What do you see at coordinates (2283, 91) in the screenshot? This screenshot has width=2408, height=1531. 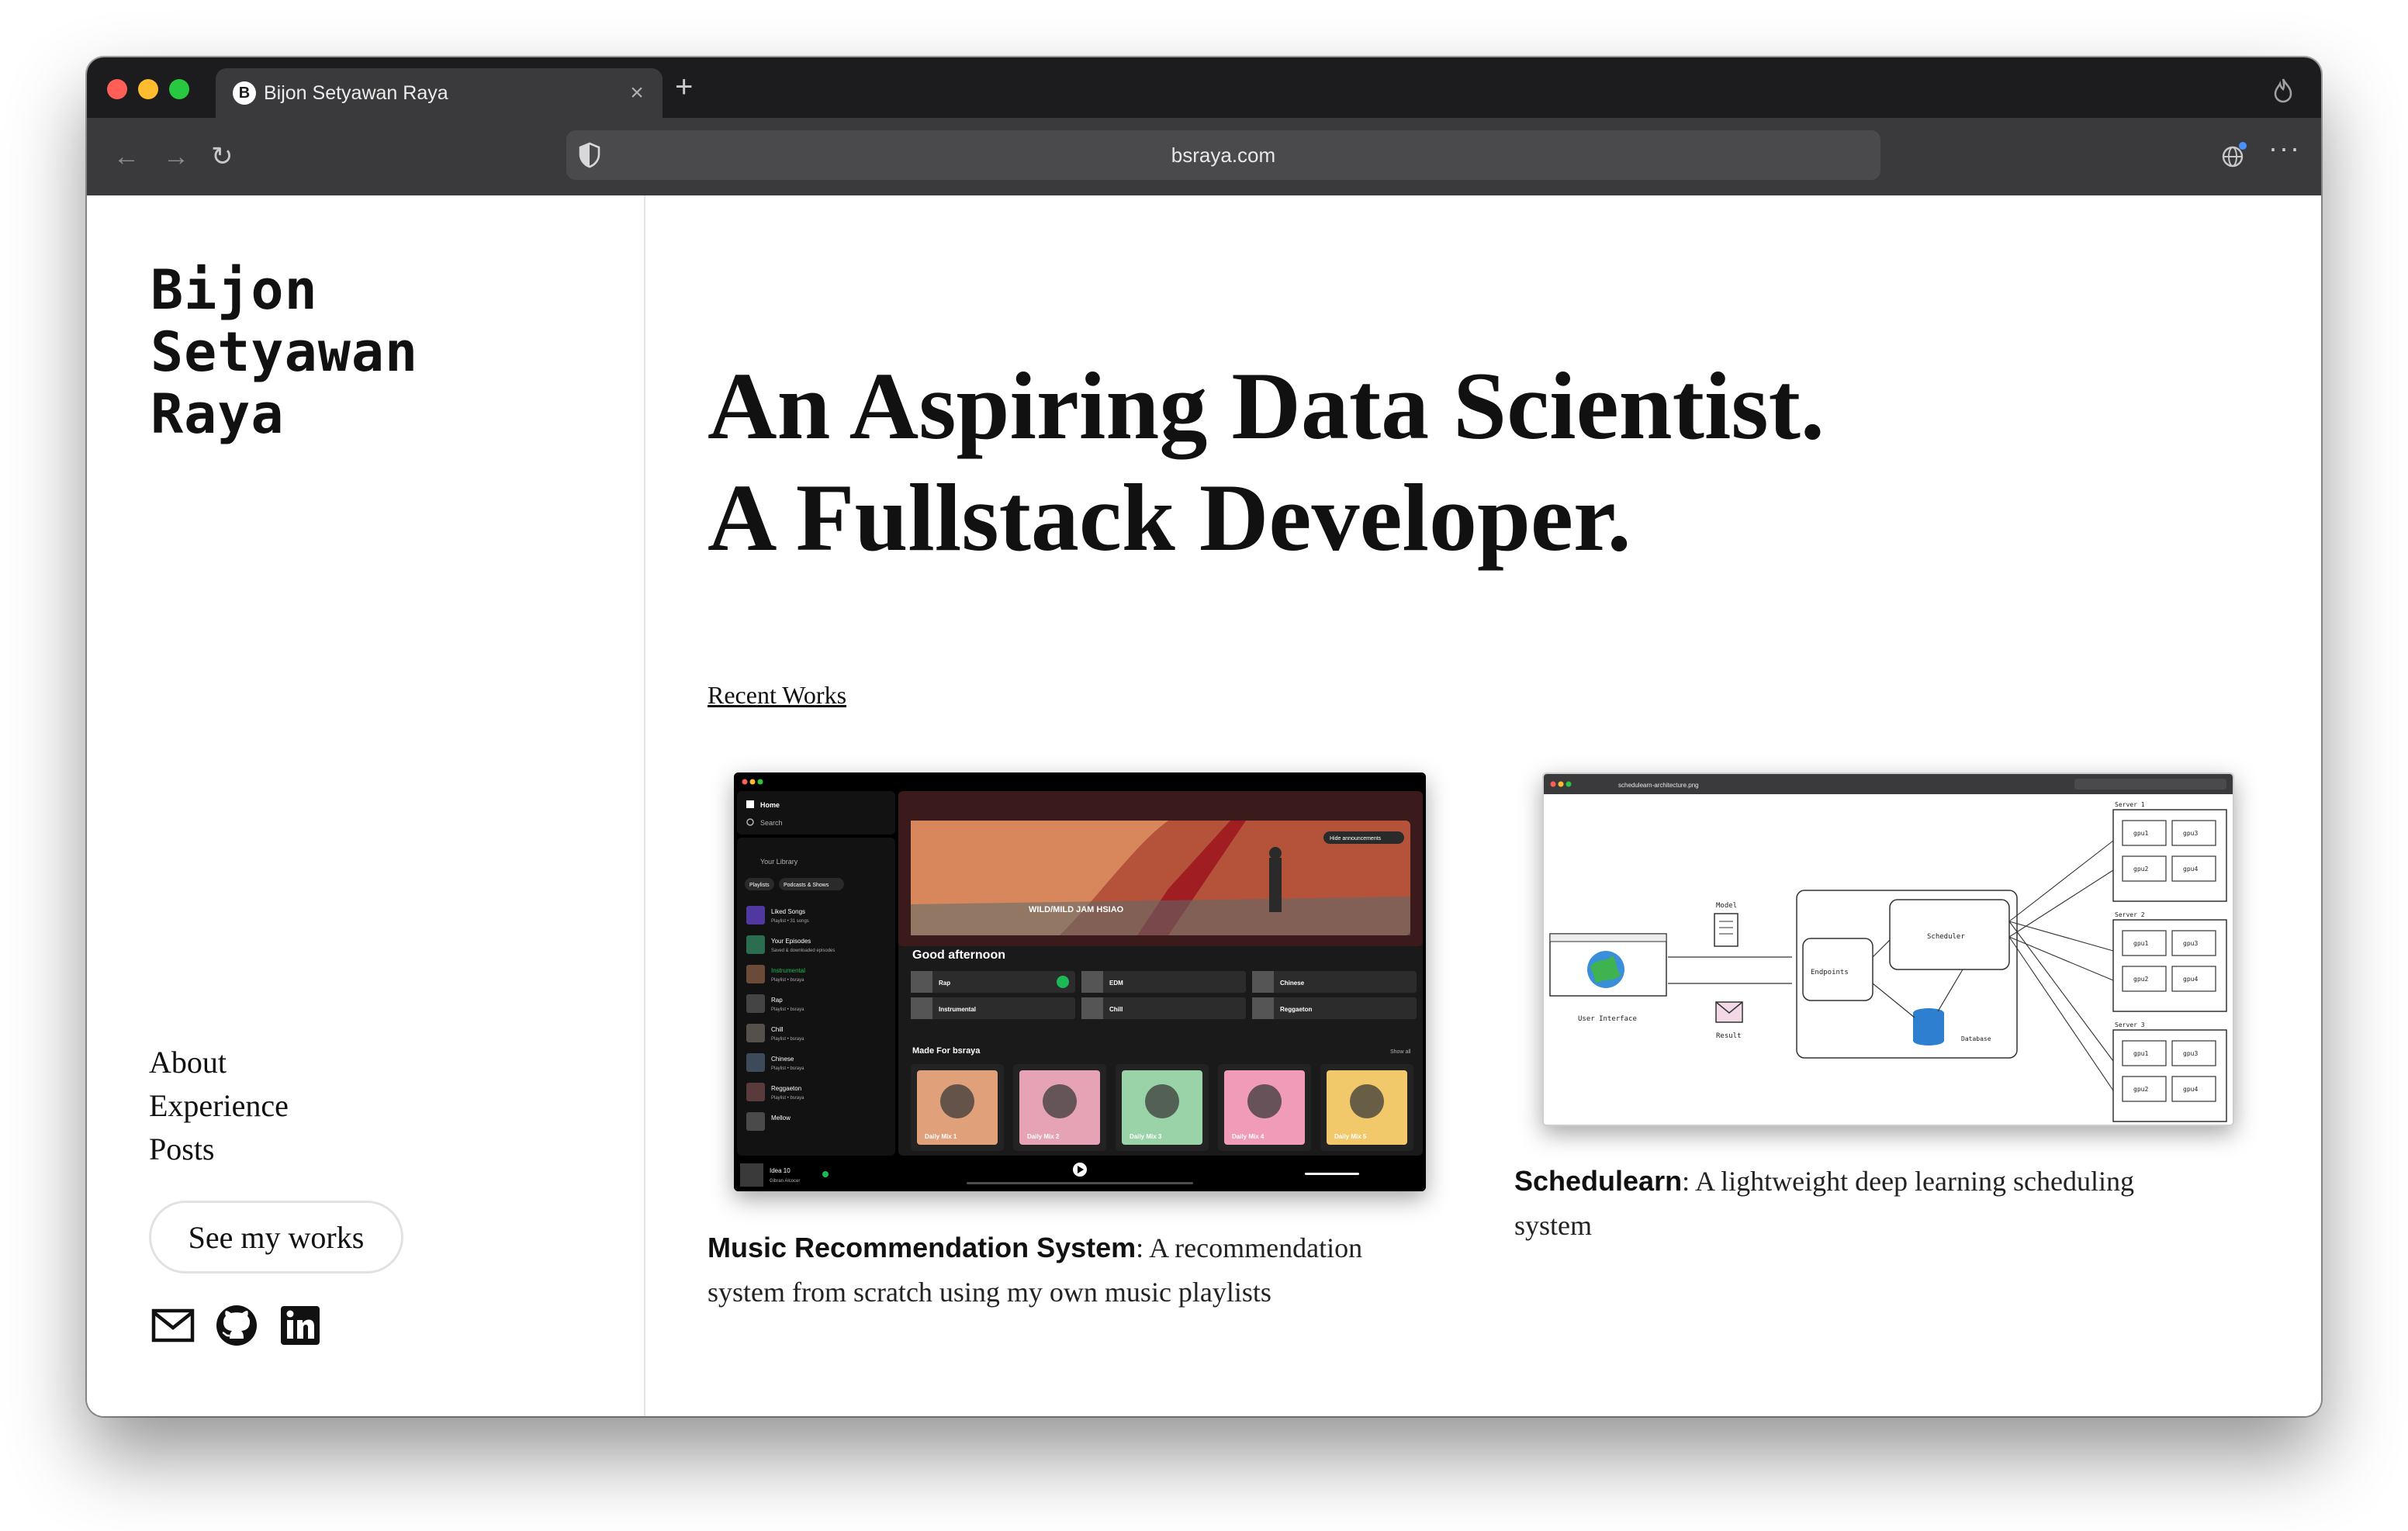 I see `flame-icon` at bounding box center [2283, 91].